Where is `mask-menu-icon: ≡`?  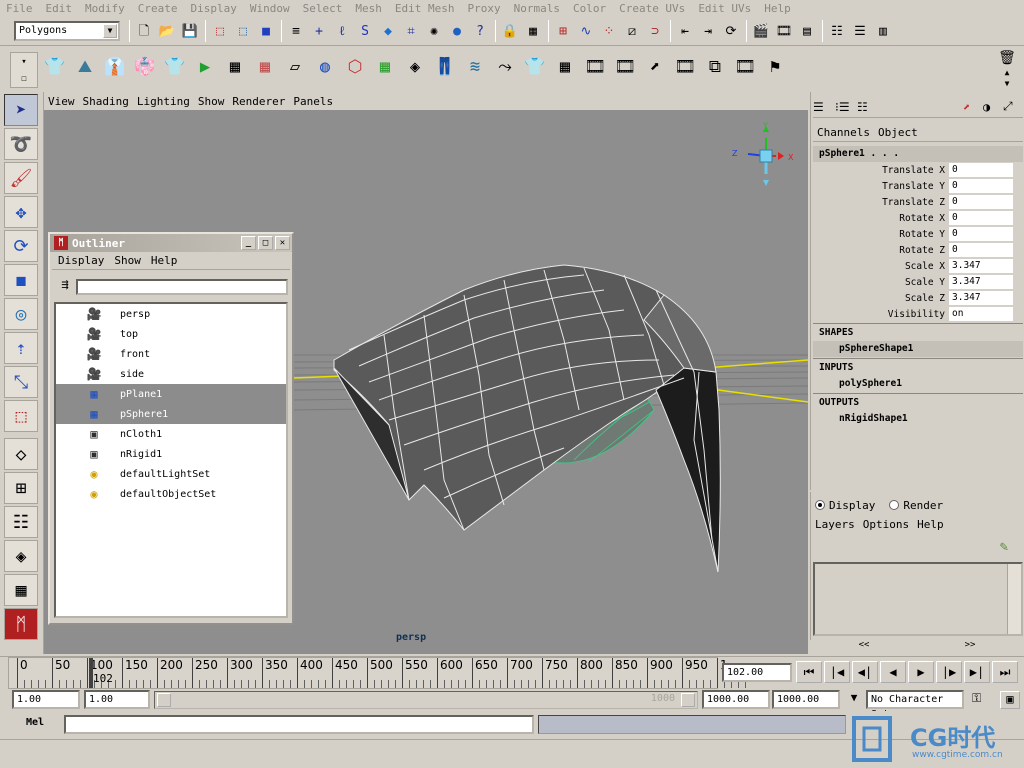 mask-menu-icon: ≡ is located at coordinates (296, 31).